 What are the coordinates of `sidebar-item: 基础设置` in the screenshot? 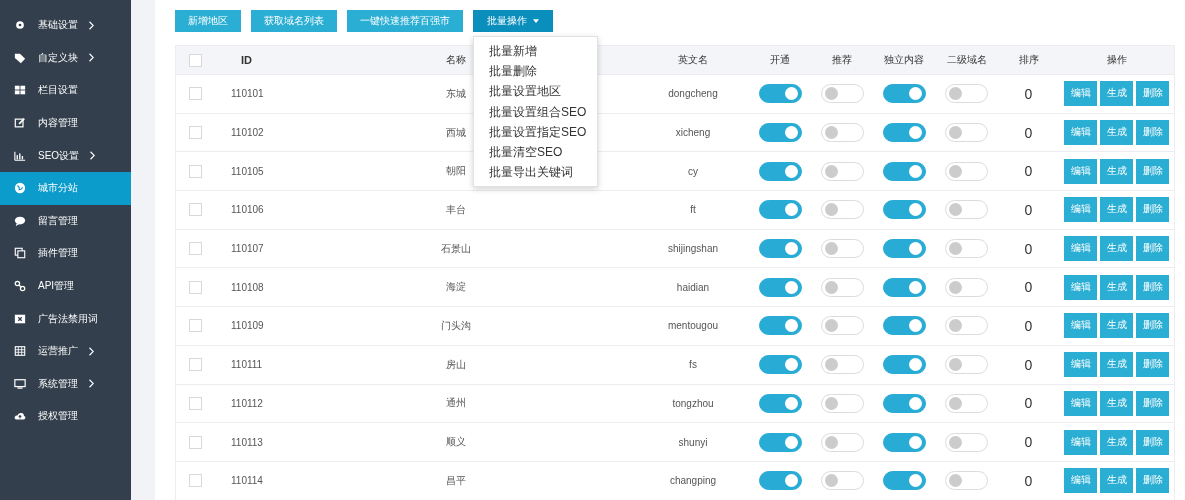 It's located at (65, 25).